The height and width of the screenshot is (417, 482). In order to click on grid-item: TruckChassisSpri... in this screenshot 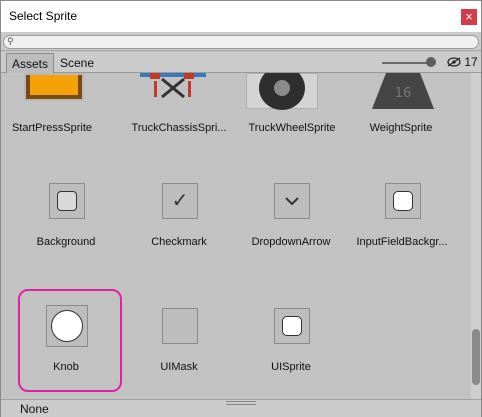, I will do `click(179, 103)`.